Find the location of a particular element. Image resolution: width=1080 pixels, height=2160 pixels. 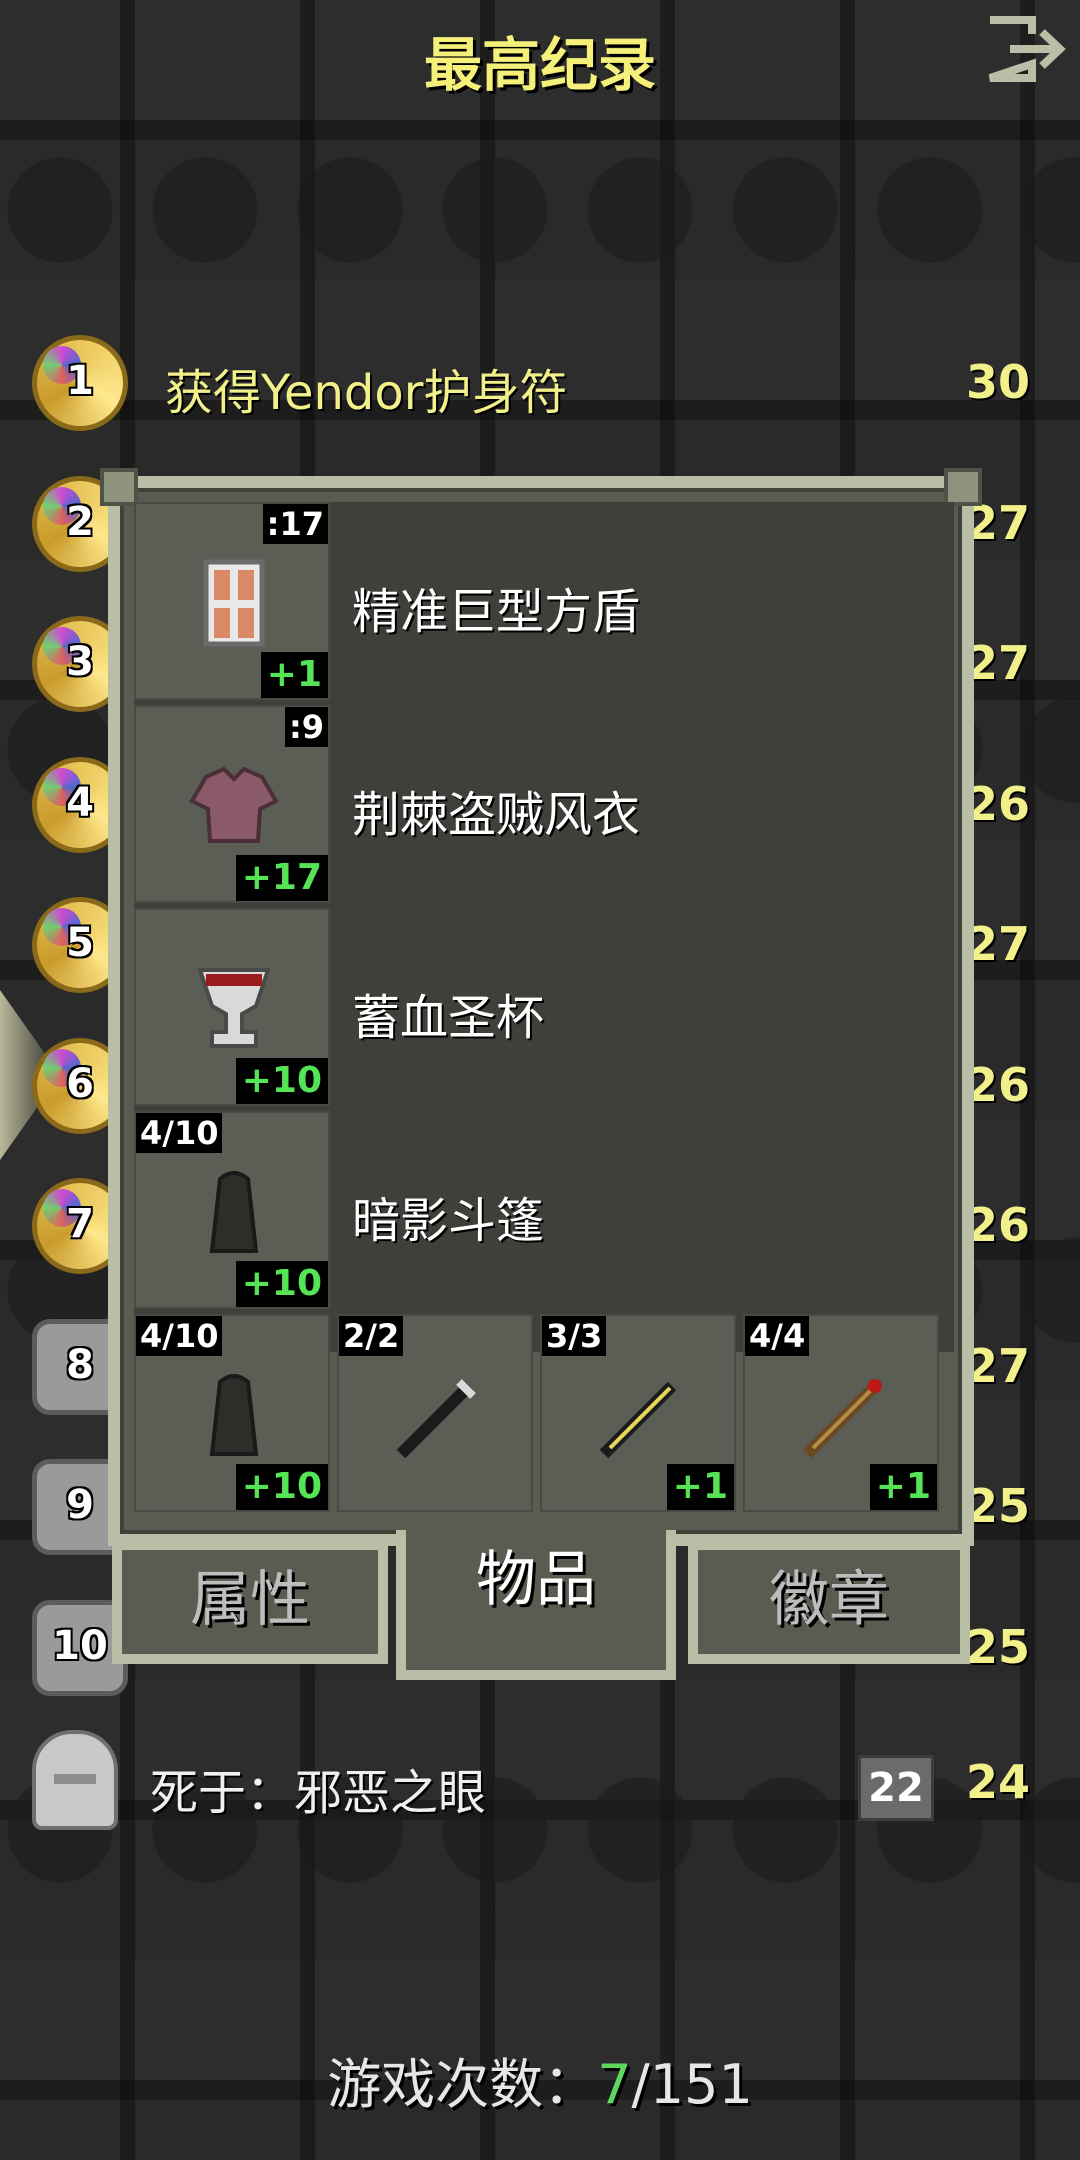

tab-label: 属性 is located at coordinates (250, 1600).